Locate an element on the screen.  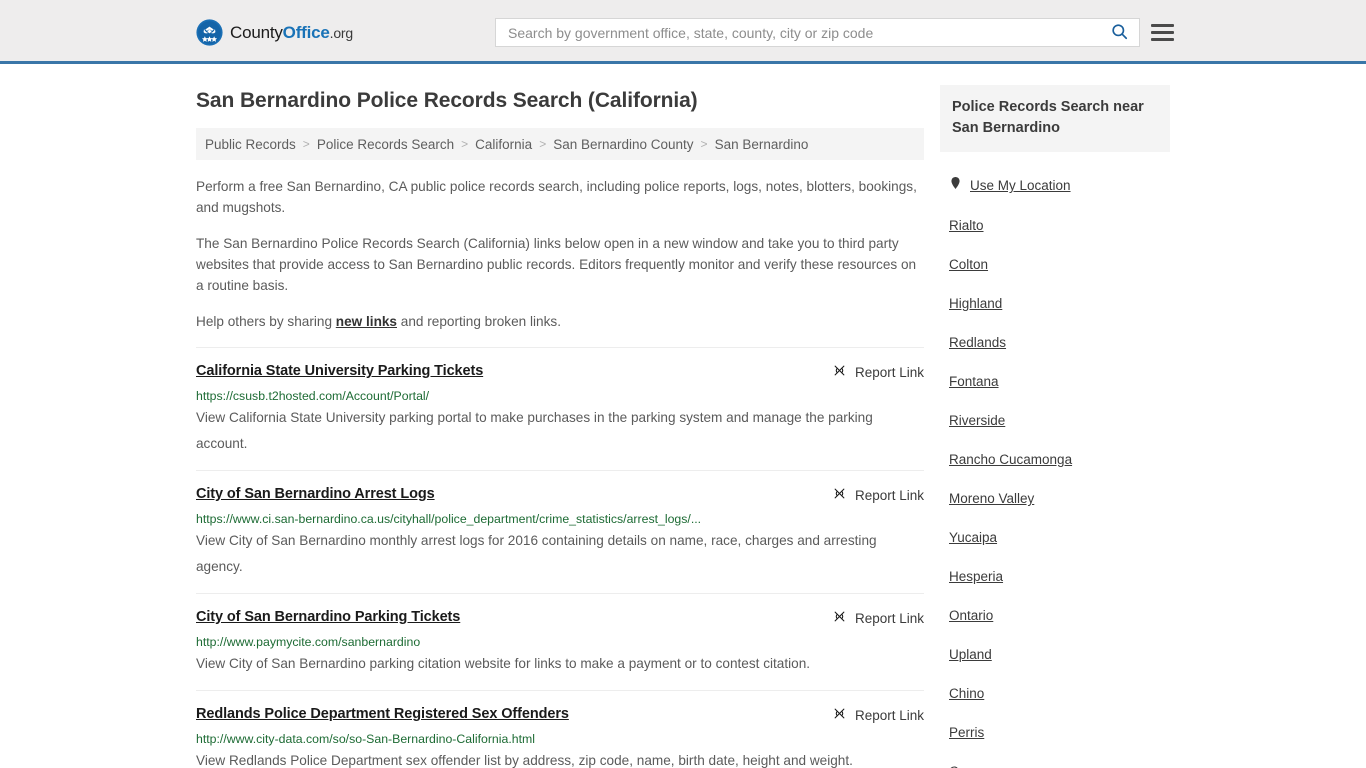
eagle-shield-logo-icon is located at coordinates (209, 32).